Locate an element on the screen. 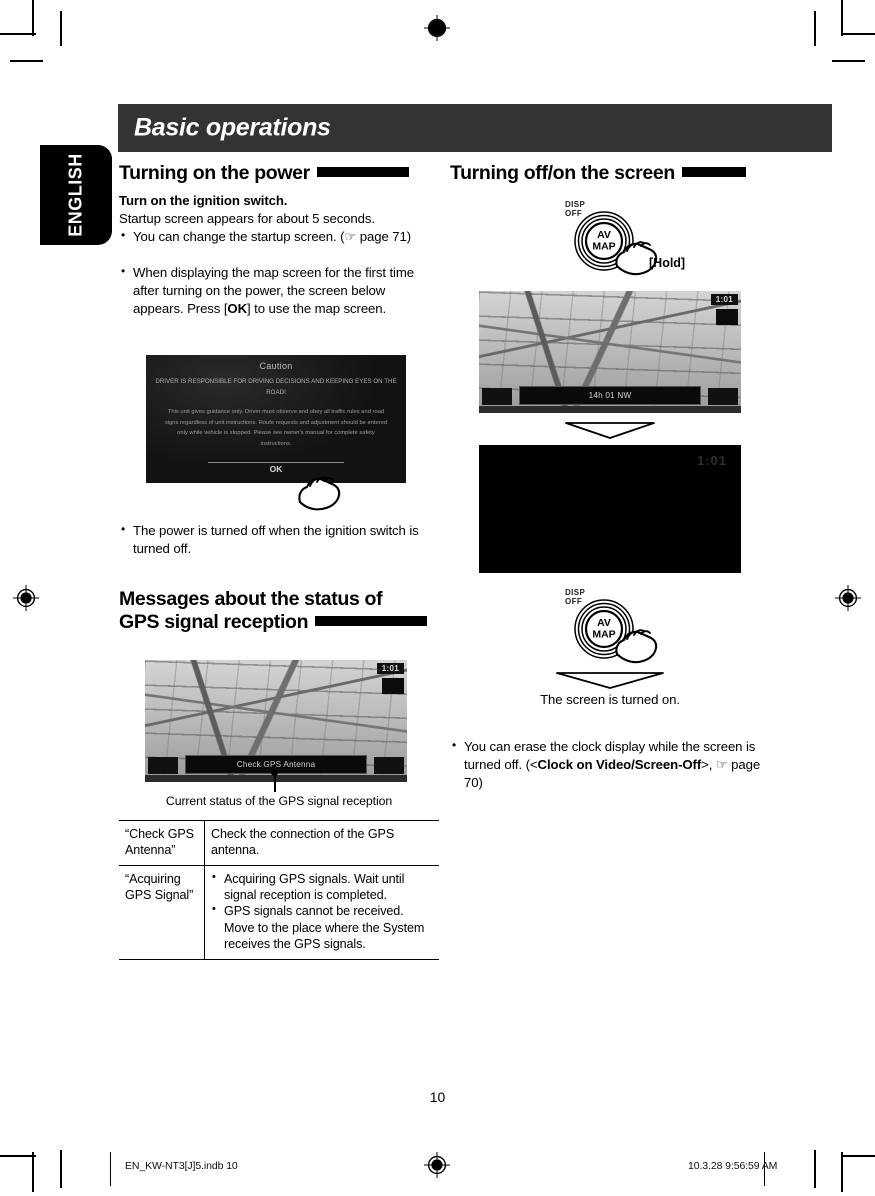 The width and height of the screenshot is (875, 1196). section-heading-text: Turning on the power is located at coordinates (214, 173).